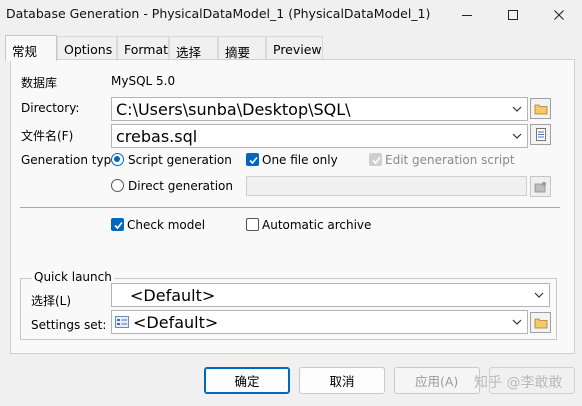 The width and height of the screenshot is (582, 406). What do you see at coordinates (180, 186) in the screenshot?
I see `direct-generation-label: Direct generation` at bounding box center [180, 186].